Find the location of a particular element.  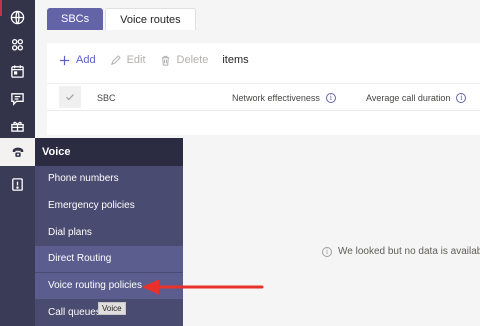

edit-label: Edit is located at coordinates (136, 60).